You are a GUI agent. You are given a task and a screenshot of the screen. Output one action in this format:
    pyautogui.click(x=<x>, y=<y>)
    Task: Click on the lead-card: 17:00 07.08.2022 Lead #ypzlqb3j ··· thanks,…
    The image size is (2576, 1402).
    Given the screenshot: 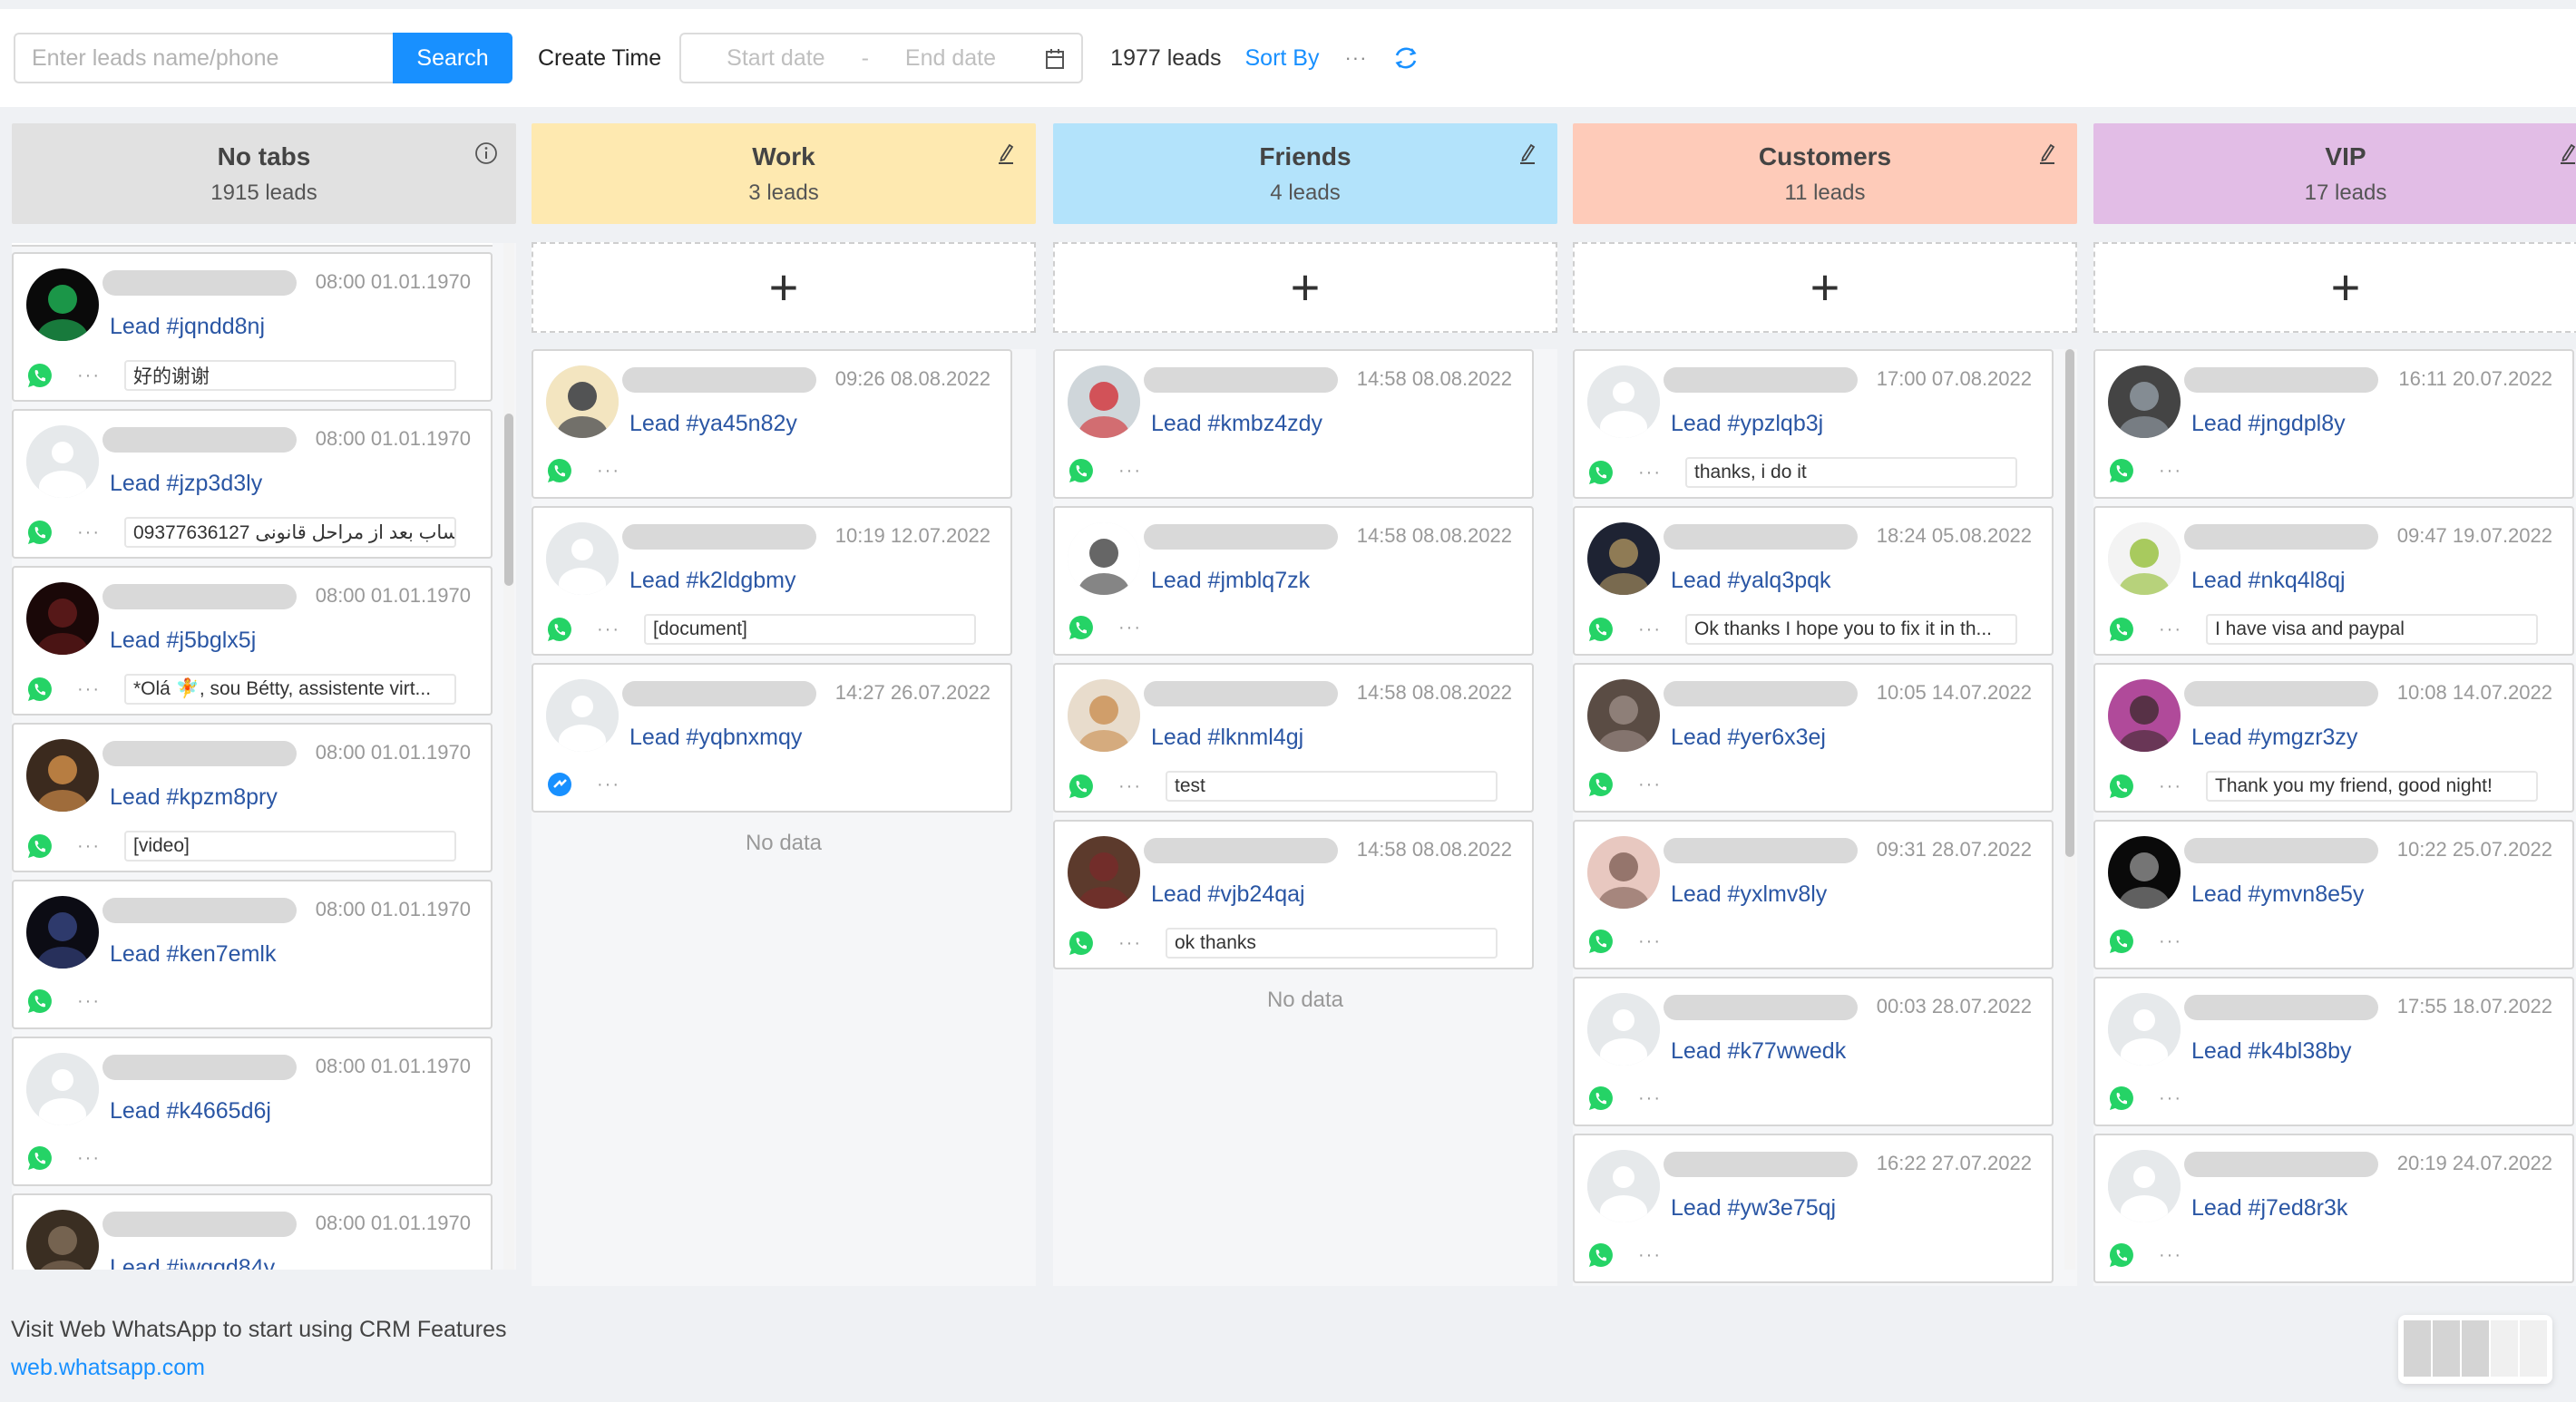 What is the action you would take?
    pyautogui.click(x=1813, y=424)
    